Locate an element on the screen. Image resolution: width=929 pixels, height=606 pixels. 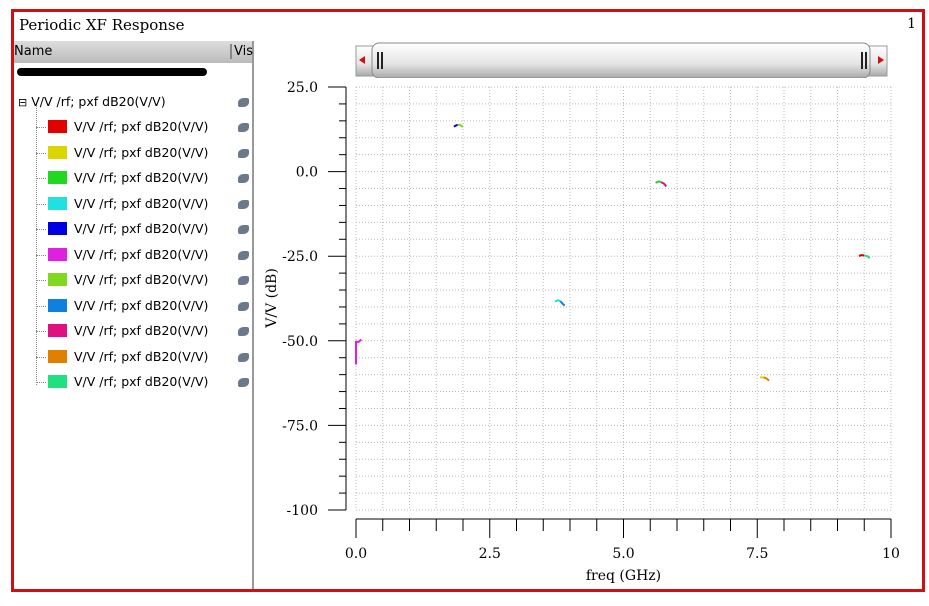
y-tick-label: -25.0 is located at coordinates (300, 257).